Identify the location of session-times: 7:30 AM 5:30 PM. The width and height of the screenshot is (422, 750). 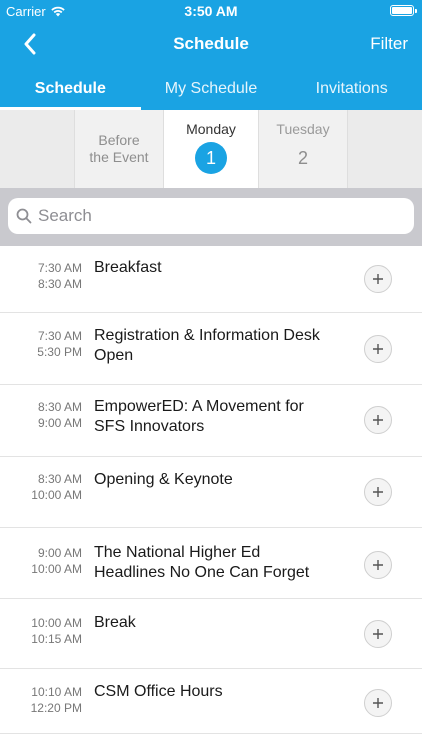
(41, 344).